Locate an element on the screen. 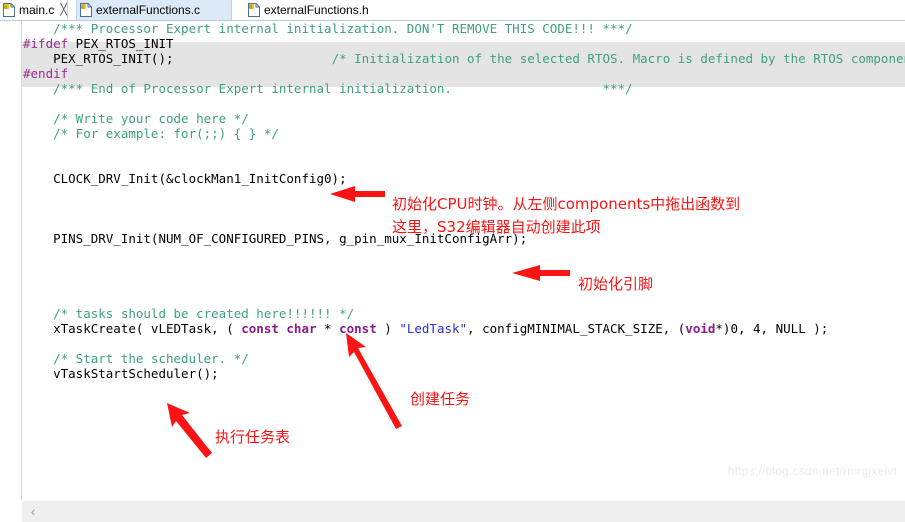  tab-externalfunctions-h: h externalFunctions.h is located at coordinates (332, 10).